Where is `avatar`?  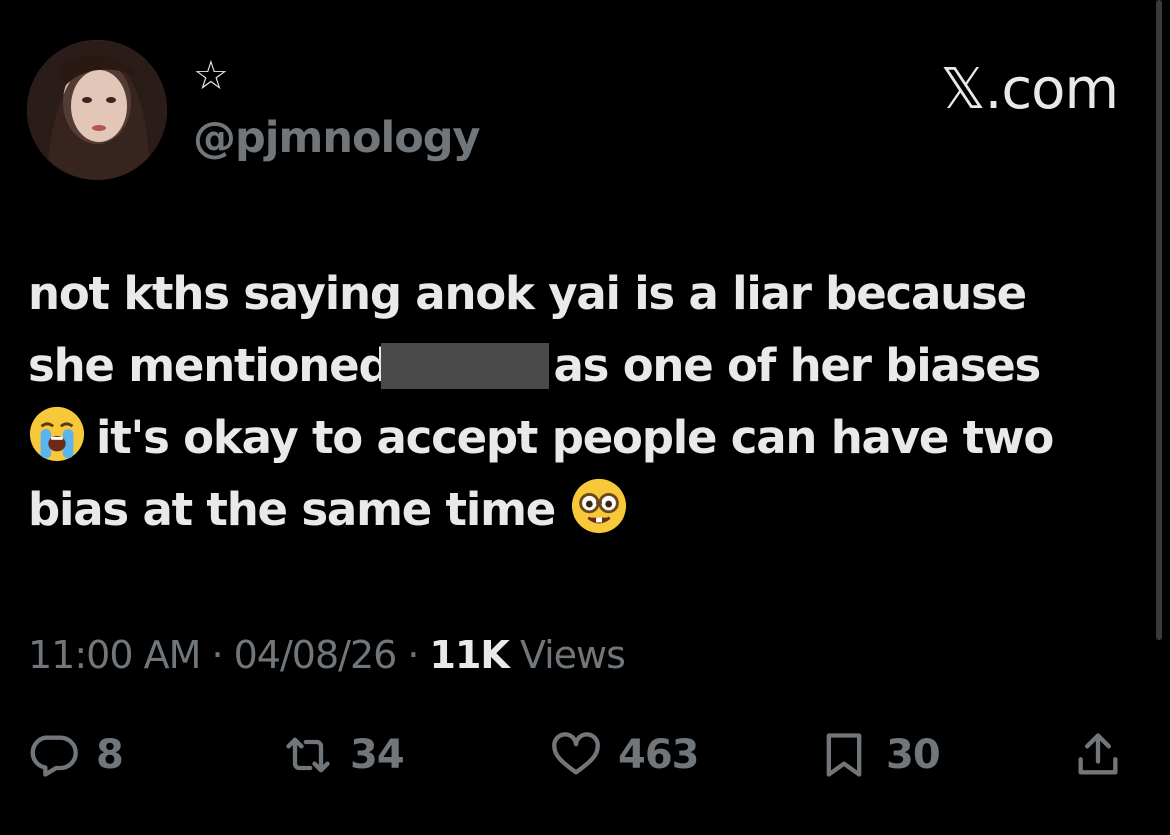
avatar is located at coordinates (97, 110).